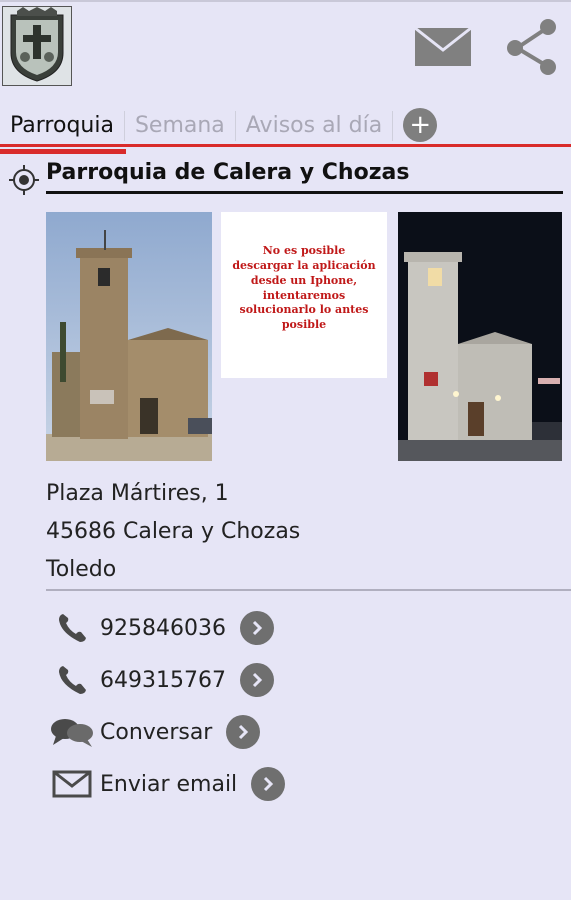 The image size is (571, 900). I want to click on tab-semana: Semana, so click(180, 126).